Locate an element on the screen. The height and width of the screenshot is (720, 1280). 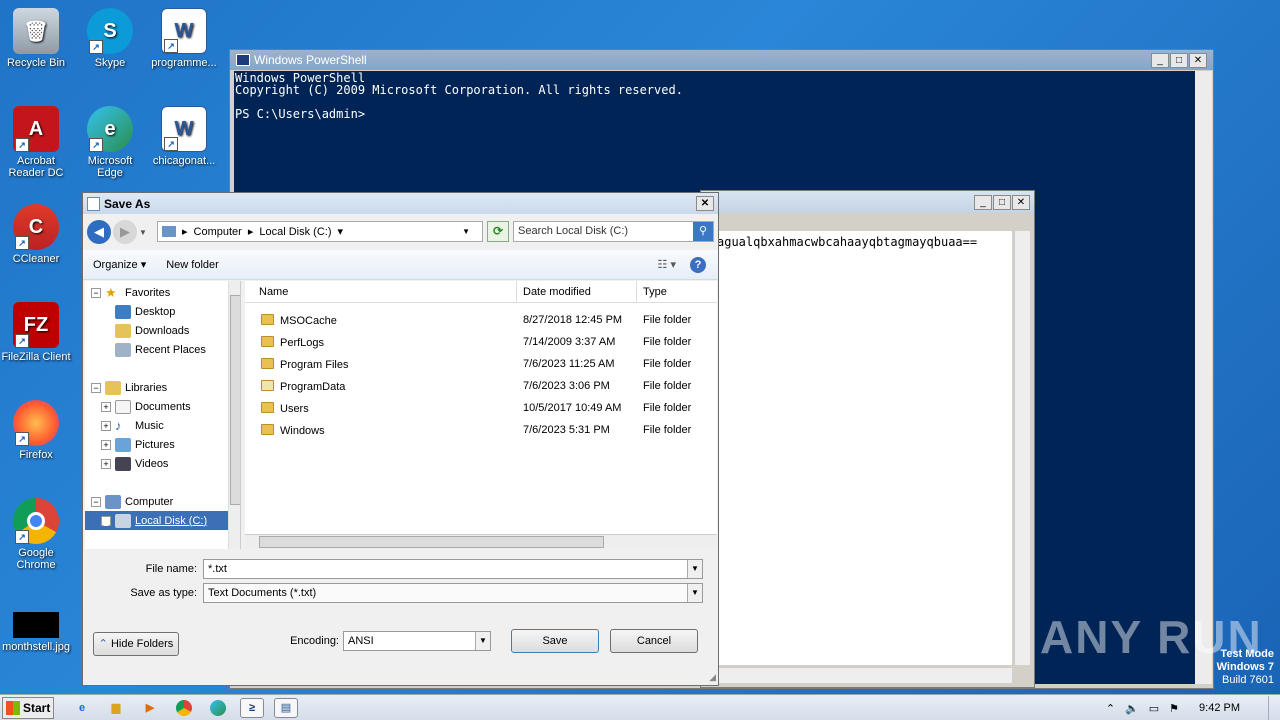
view-options-icon: ☷ ▾ is located at coordinates (667, 264).